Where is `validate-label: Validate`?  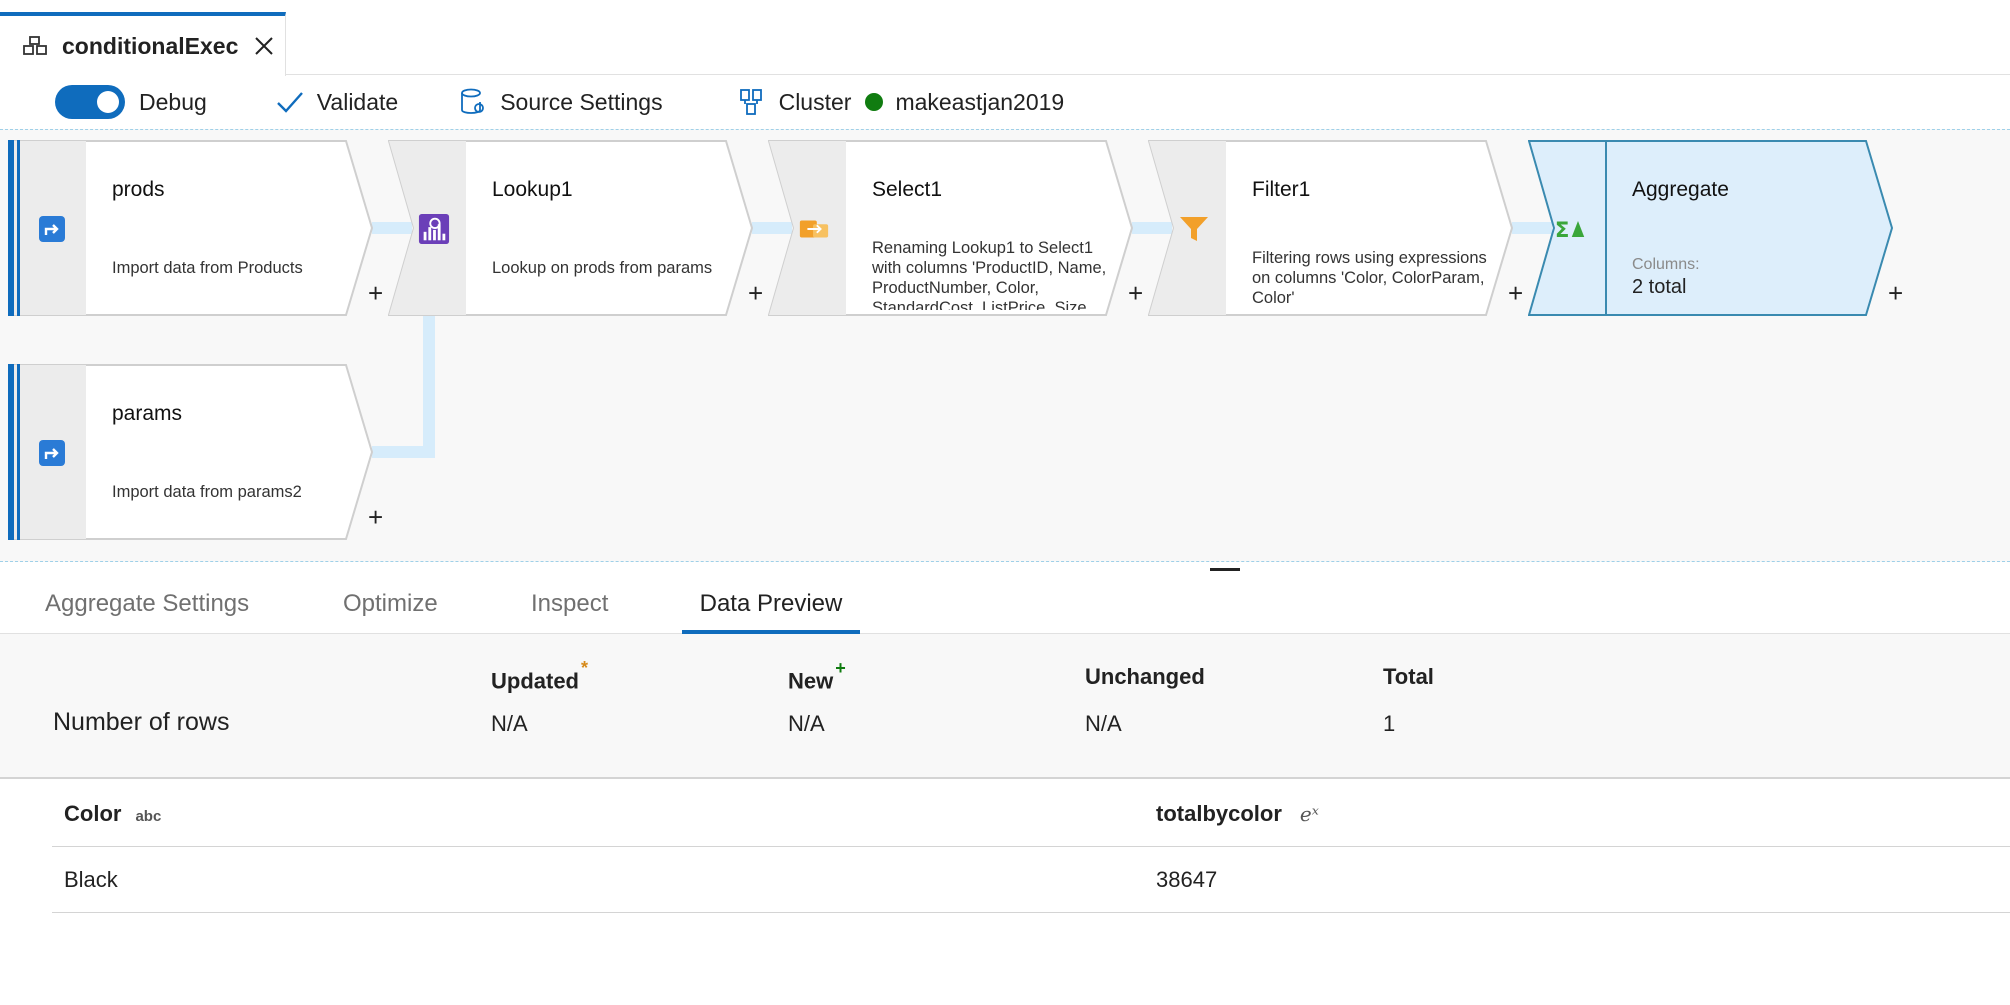
validate-label: Validate is located at coordinates (357, 101).